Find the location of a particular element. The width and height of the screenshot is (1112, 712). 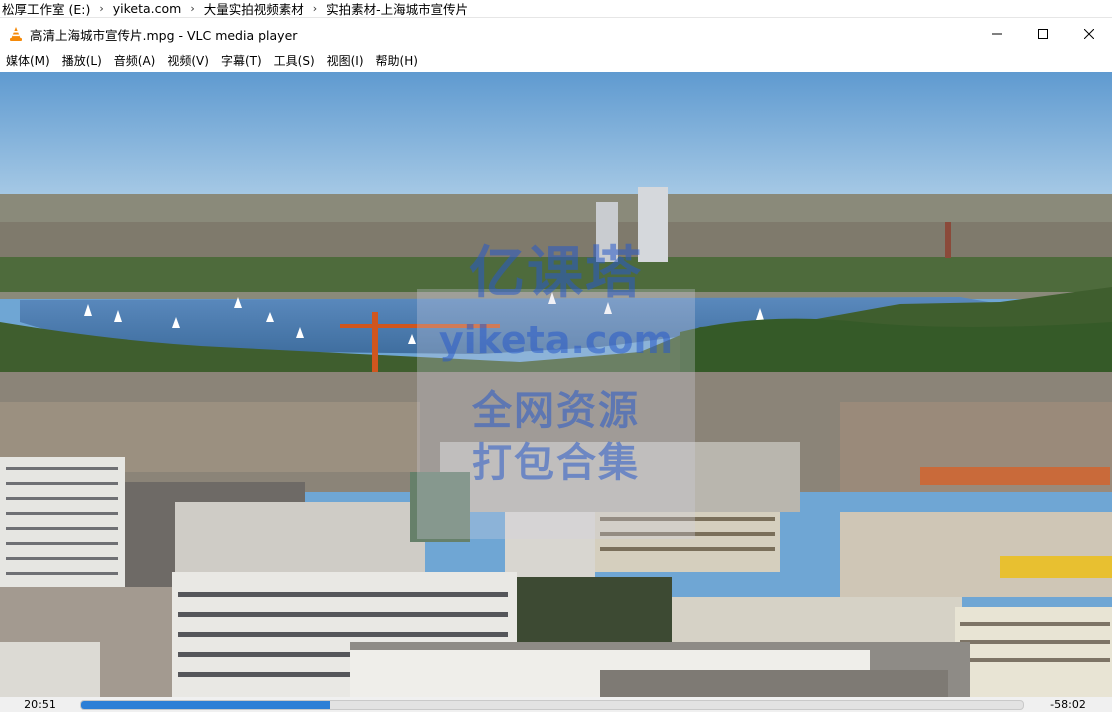

menu-tools: 工具(S) is located at coordinates (296, 60).